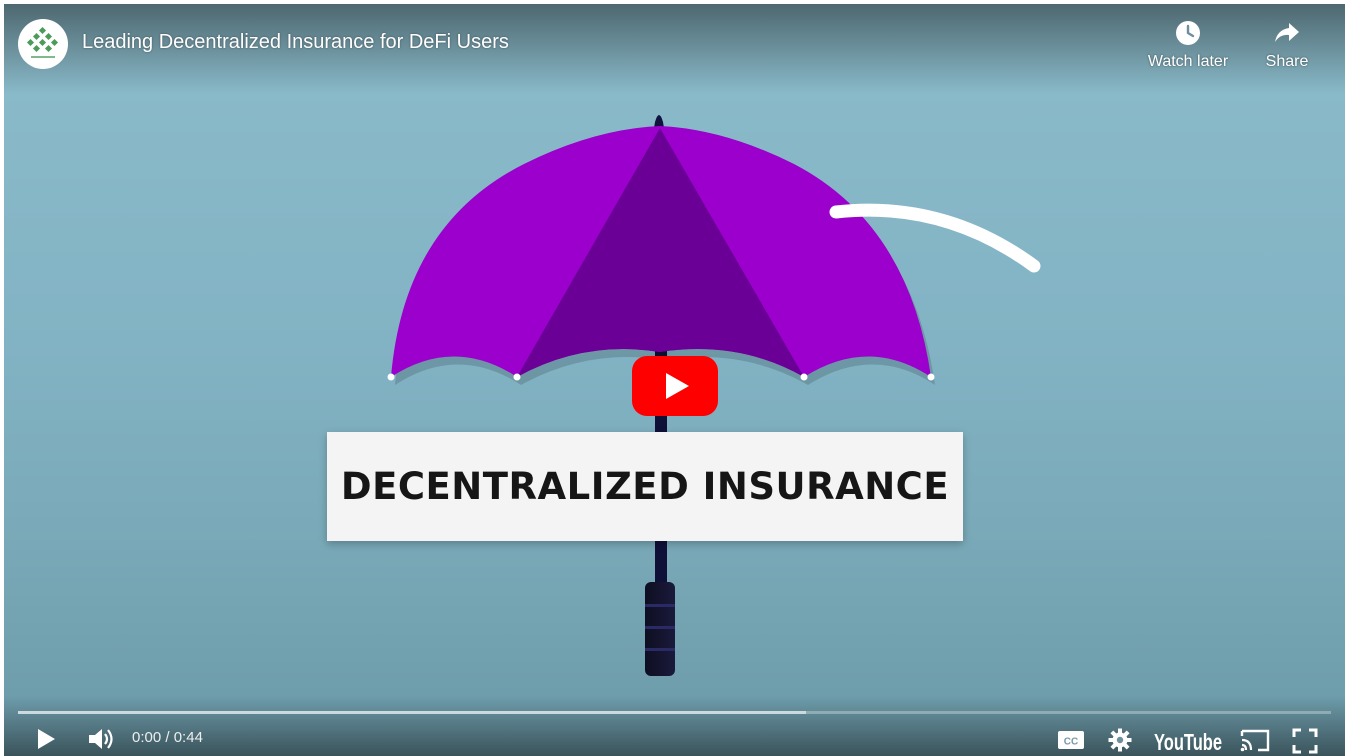 Image resolution: width=1349 pixels, height=756 pixels. I want to click on title-banner: DECENTRALIZED INSURANCE, so click(645, 486).